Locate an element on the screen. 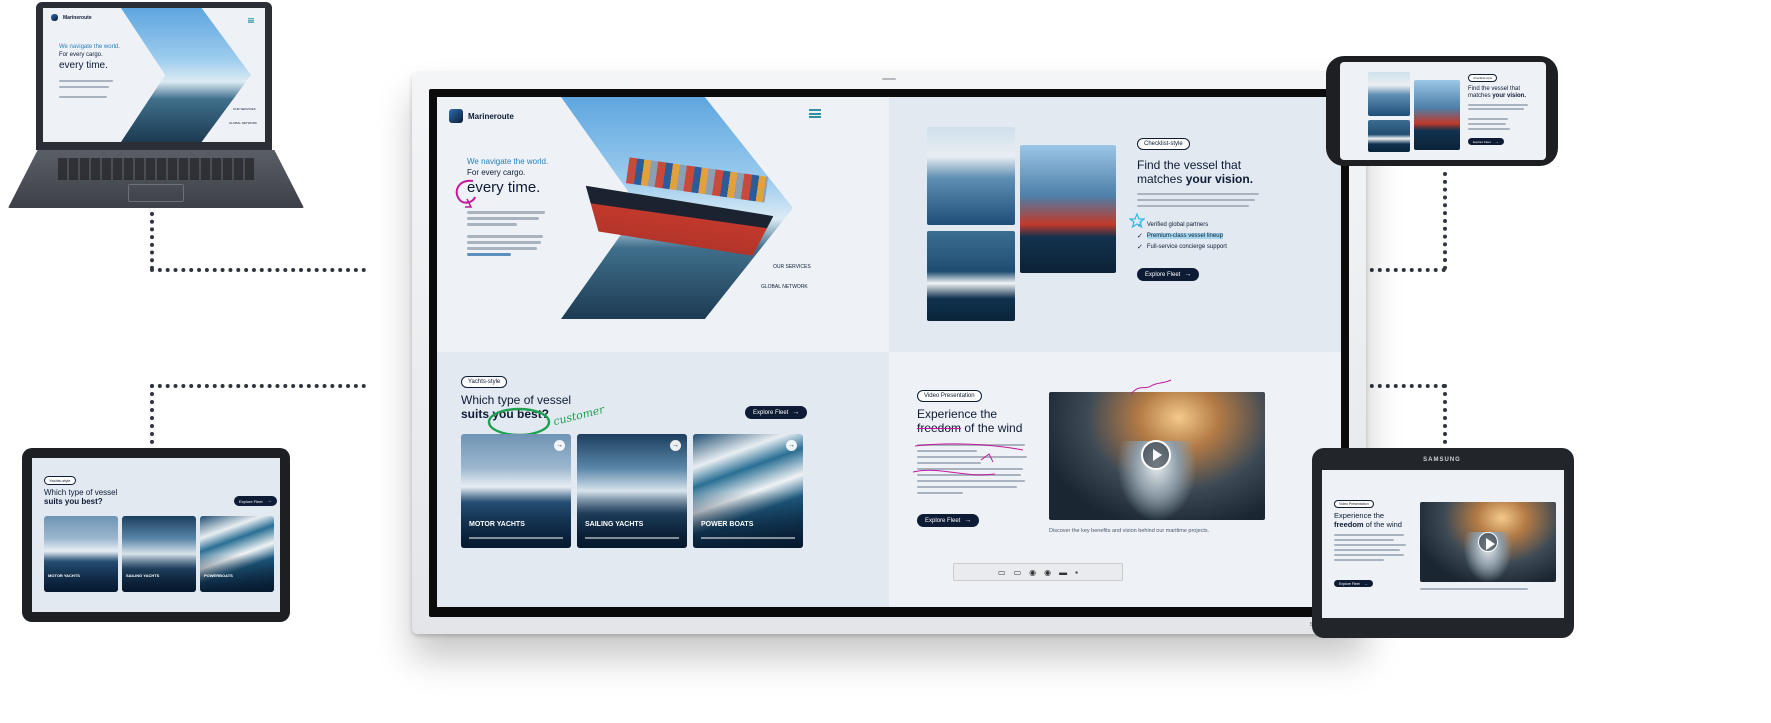  card-sailing-yachts: → SAILING YACHTS is located at coordinates (632, 491).